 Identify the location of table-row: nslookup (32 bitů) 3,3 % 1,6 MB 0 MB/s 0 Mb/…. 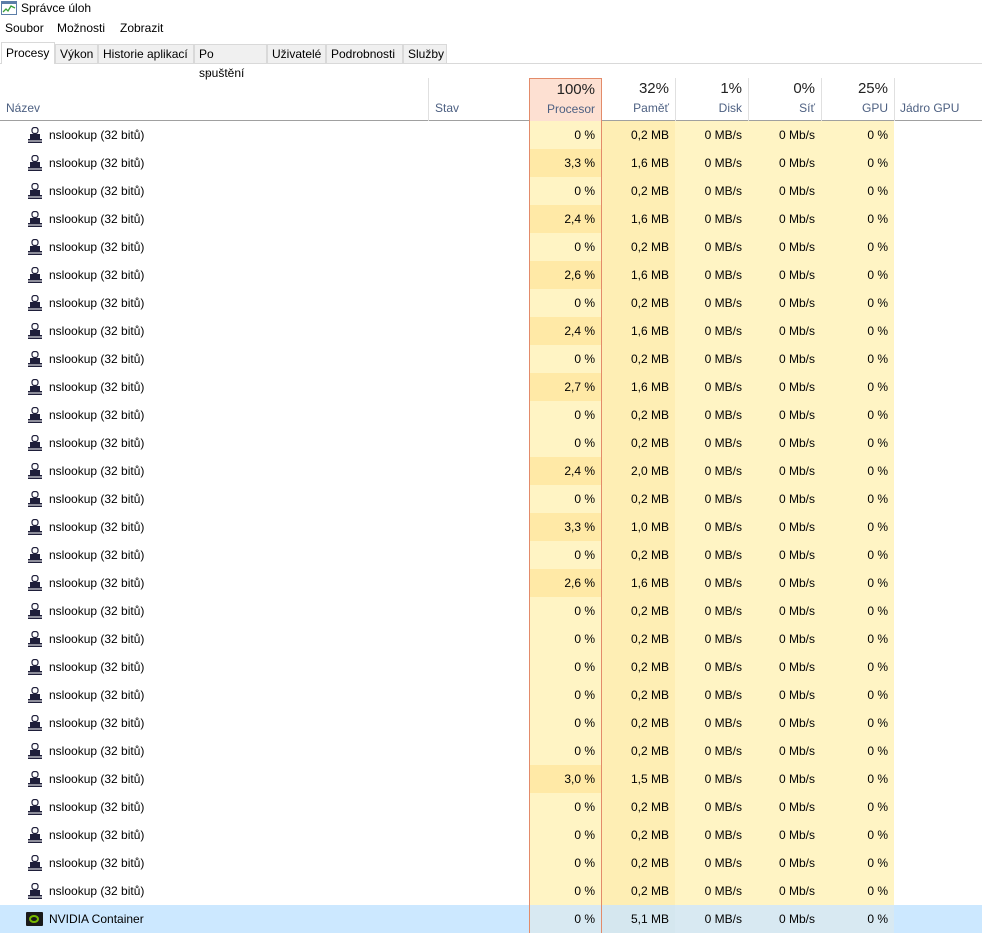
(491, 163).